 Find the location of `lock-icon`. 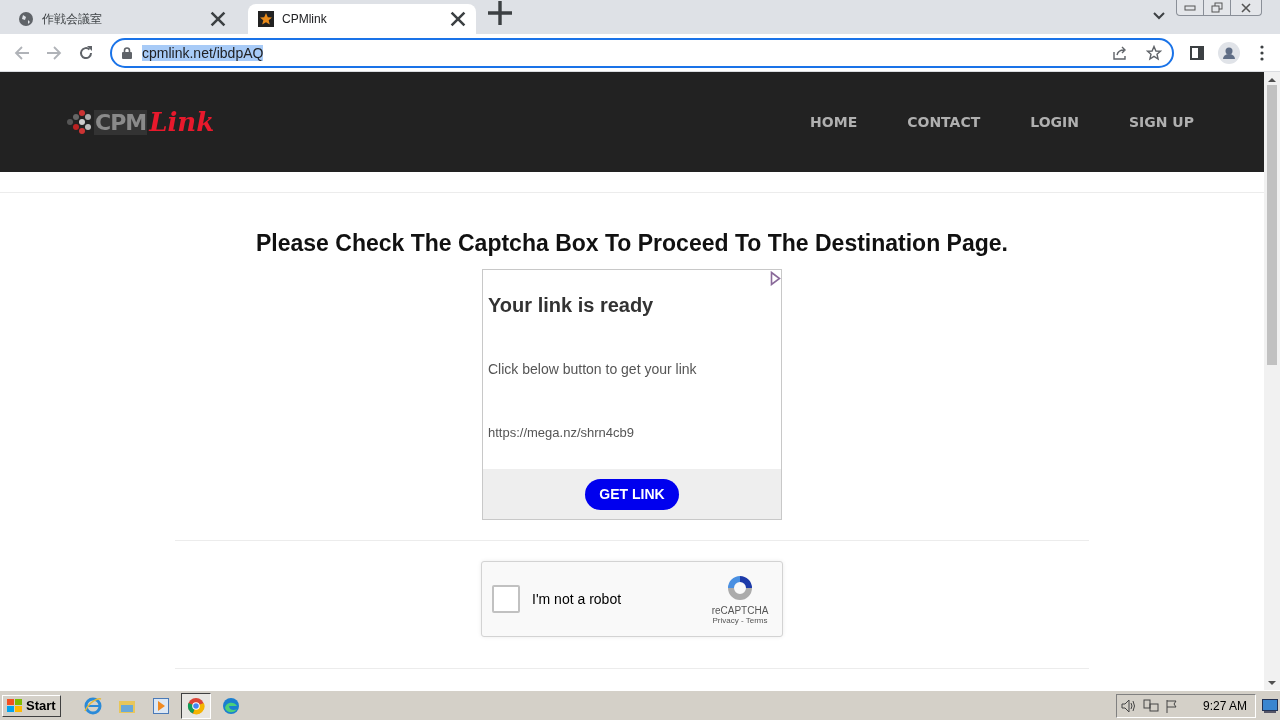

lock-icon is located at coordinates (127, 52).